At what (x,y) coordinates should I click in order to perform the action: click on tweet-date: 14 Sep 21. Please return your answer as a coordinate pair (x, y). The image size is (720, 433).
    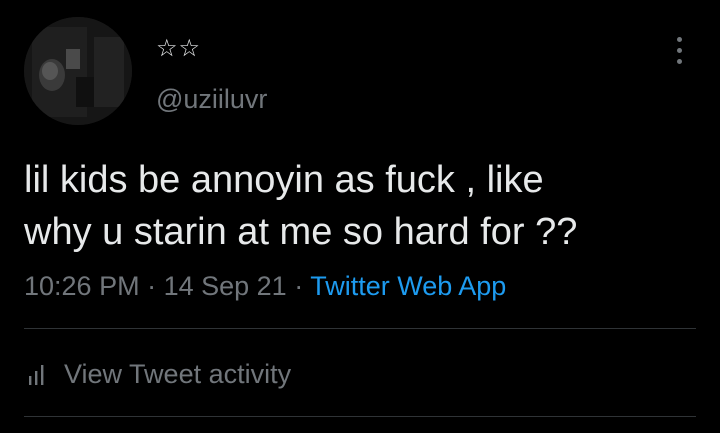
    Looking at the image, I should click on (225, 286).